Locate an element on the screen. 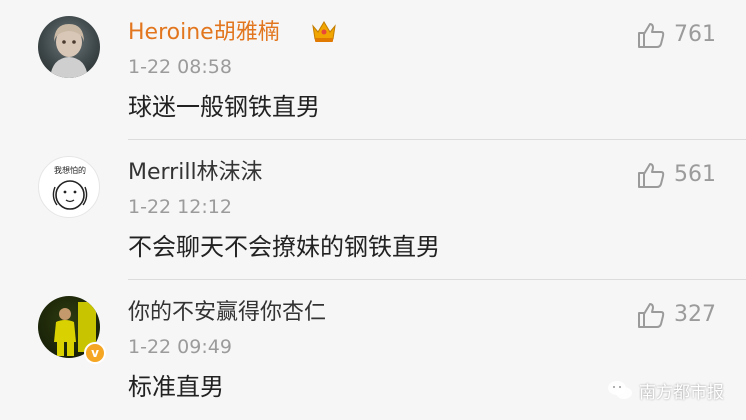 This screenshot has width=746, height=420. avatar: 我想怕的 is located at coordinates (69, 187).